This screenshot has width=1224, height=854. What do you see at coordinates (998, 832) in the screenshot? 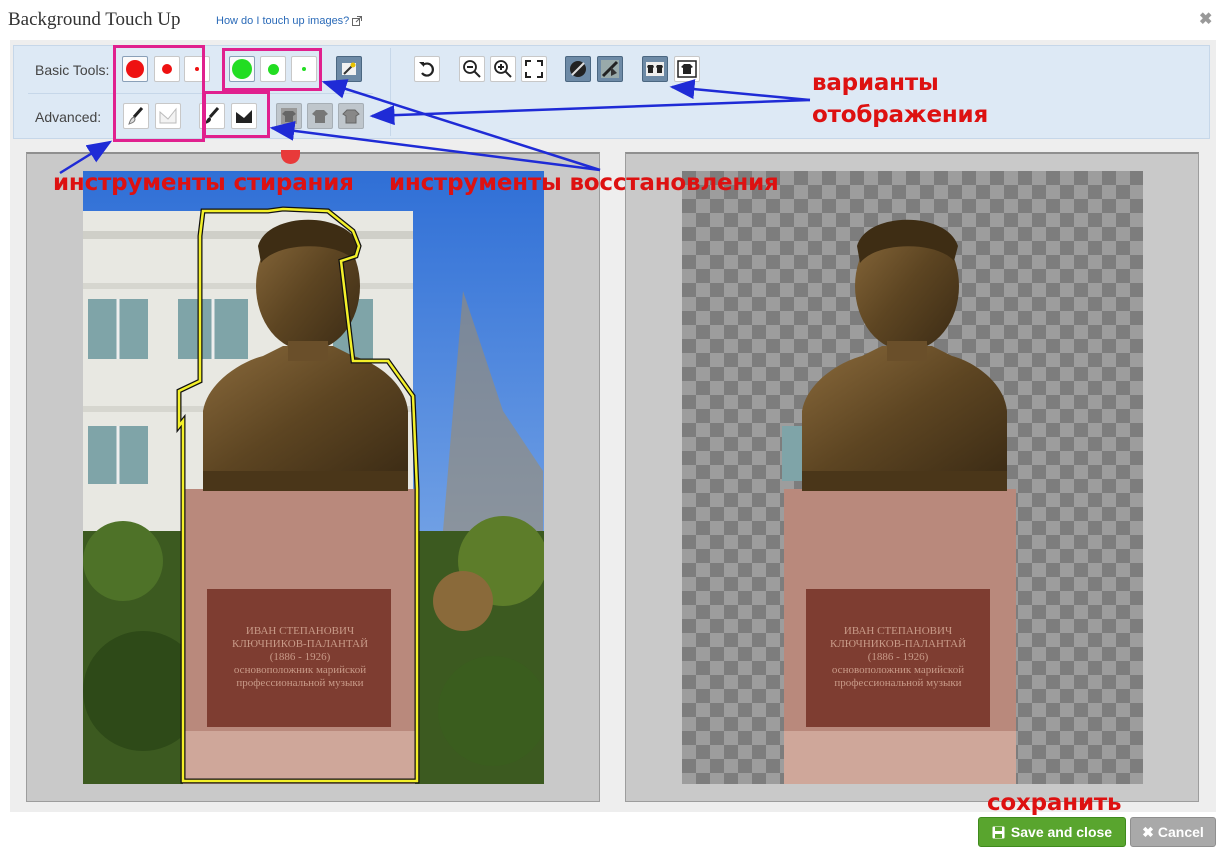
I see `floppy-disk-icon` at bounding box center [998, 832].